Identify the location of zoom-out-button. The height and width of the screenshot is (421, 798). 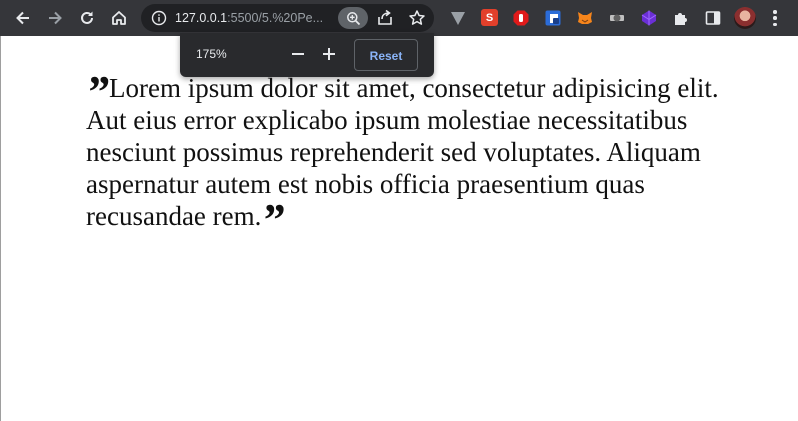
(298, 54).